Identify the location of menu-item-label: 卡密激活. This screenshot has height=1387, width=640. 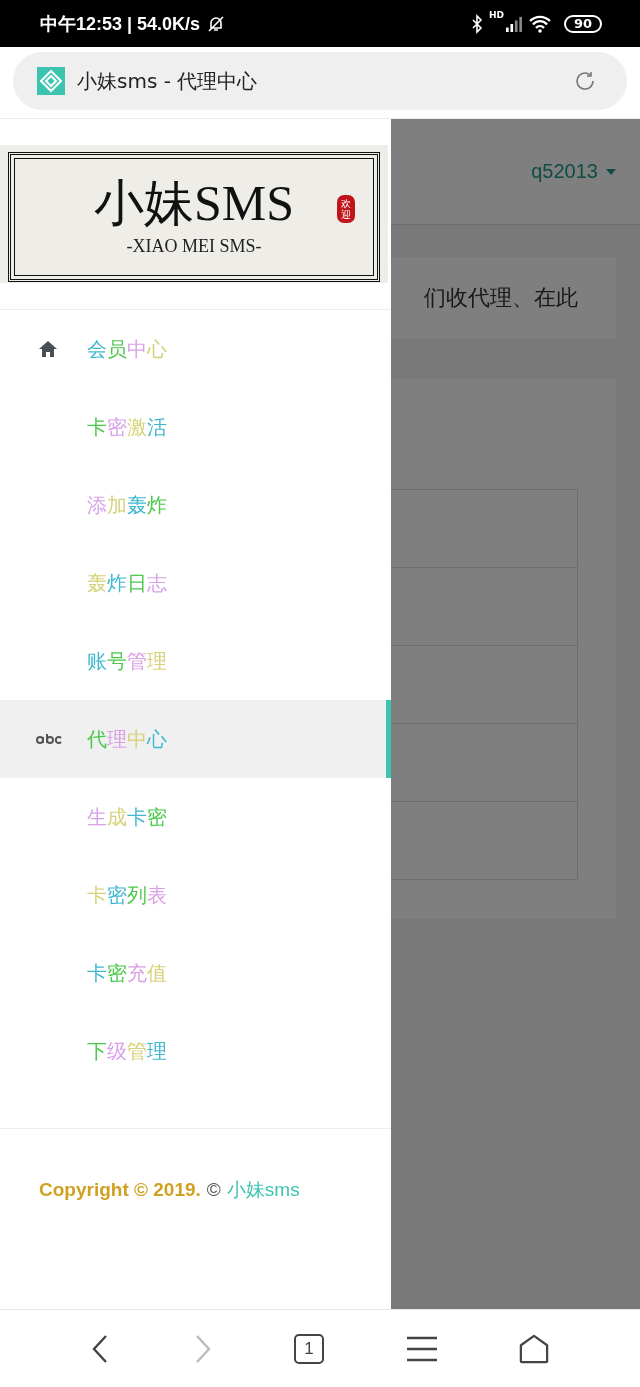
(127, 427).